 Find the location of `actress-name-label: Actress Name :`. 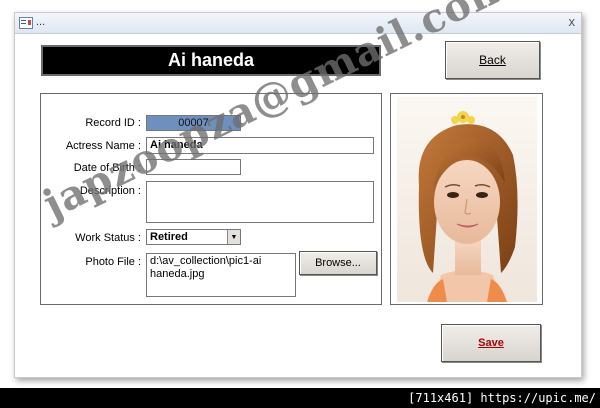

actress-name-label: Actress Name : is located at coordinates (103, 146).